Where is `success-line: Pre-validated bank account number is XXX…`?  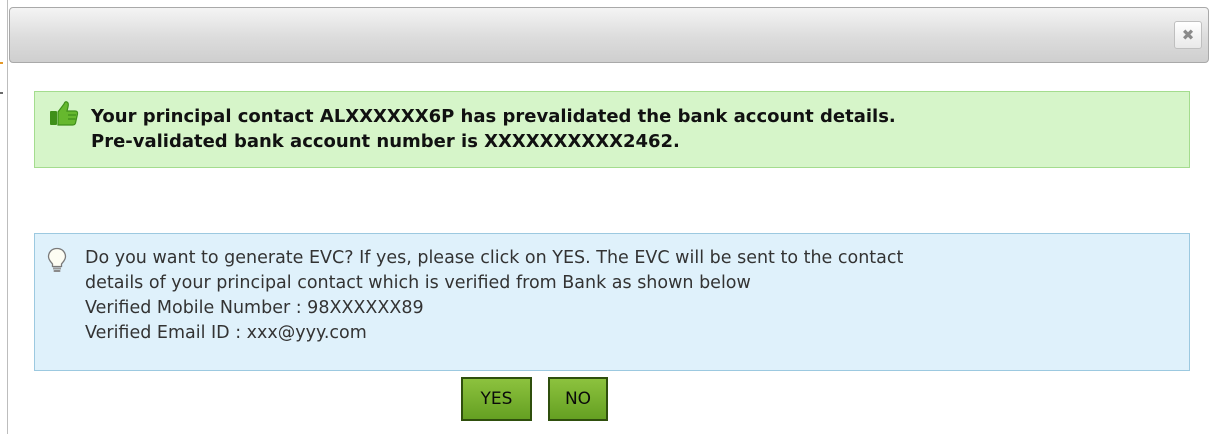
success-line: Pre-validated bank account number is XXX… is located at coordinates (385, 141).